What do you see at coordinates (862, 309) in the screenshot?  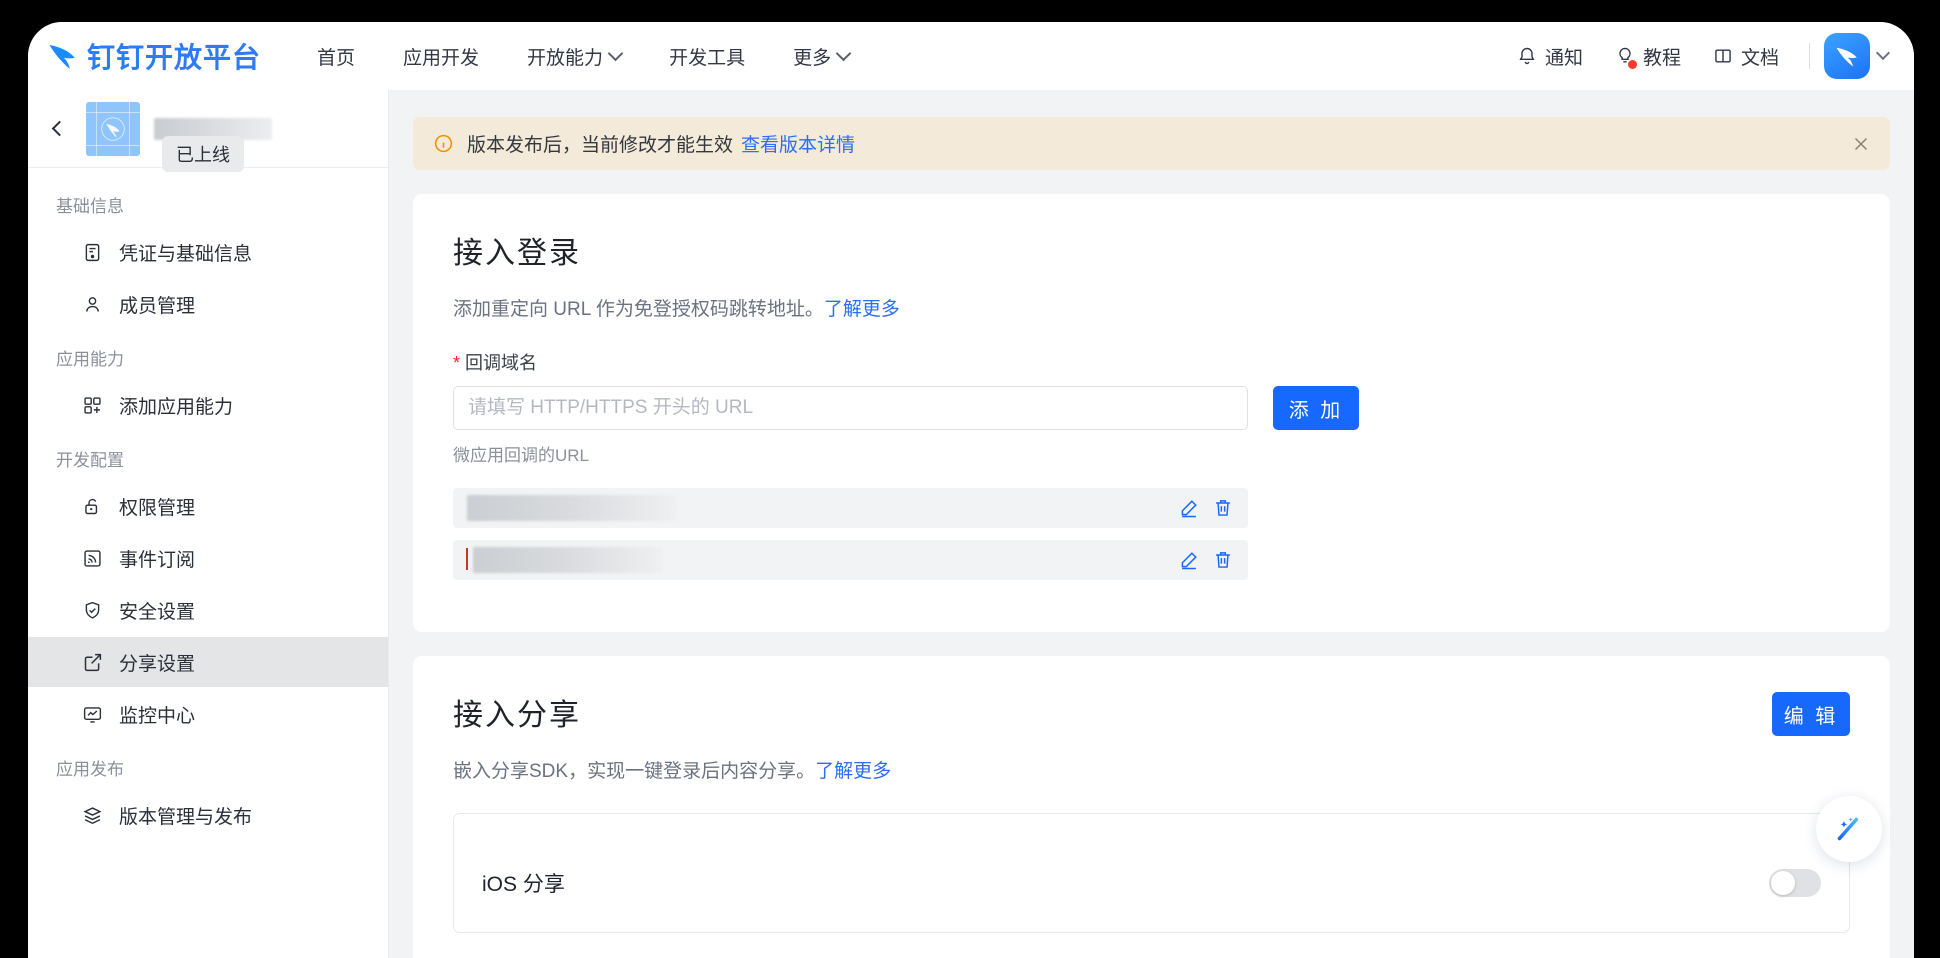 I see `login-learn-more-link: 了解更多` at bounding box center [862, 309].